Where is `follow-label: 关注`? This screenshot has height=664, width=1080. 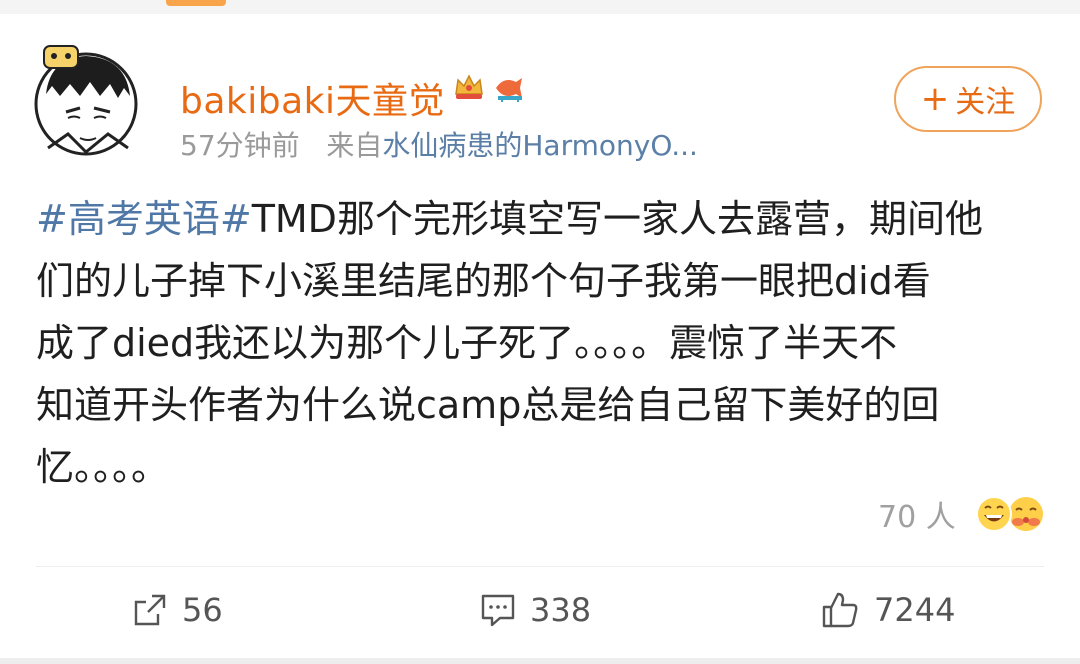 follow-label: 关注 is located at coordinates (985, 102).